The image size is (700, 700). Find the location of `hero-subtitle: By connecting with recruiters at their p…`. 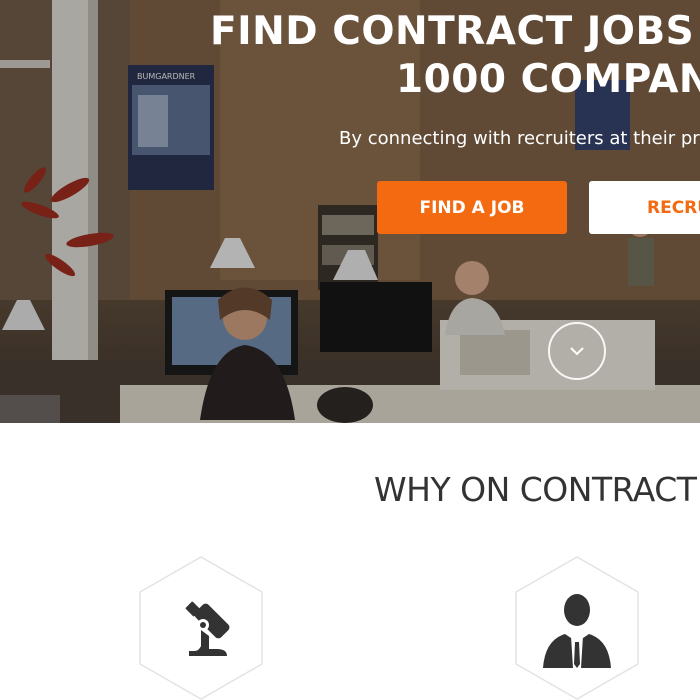

hero-subtitle: By connecting with recruiters at their p… is located at coordinates (519, 138).